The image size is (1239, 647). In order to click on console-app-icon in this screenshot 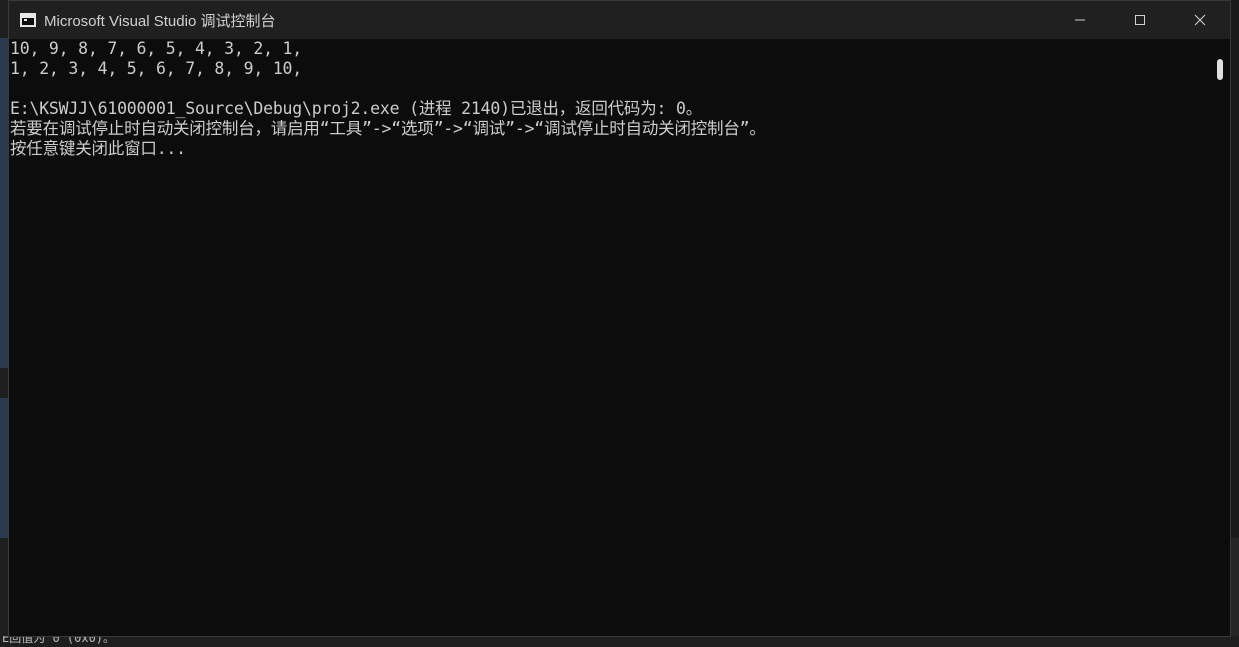, I will do `click(28, 20)`.